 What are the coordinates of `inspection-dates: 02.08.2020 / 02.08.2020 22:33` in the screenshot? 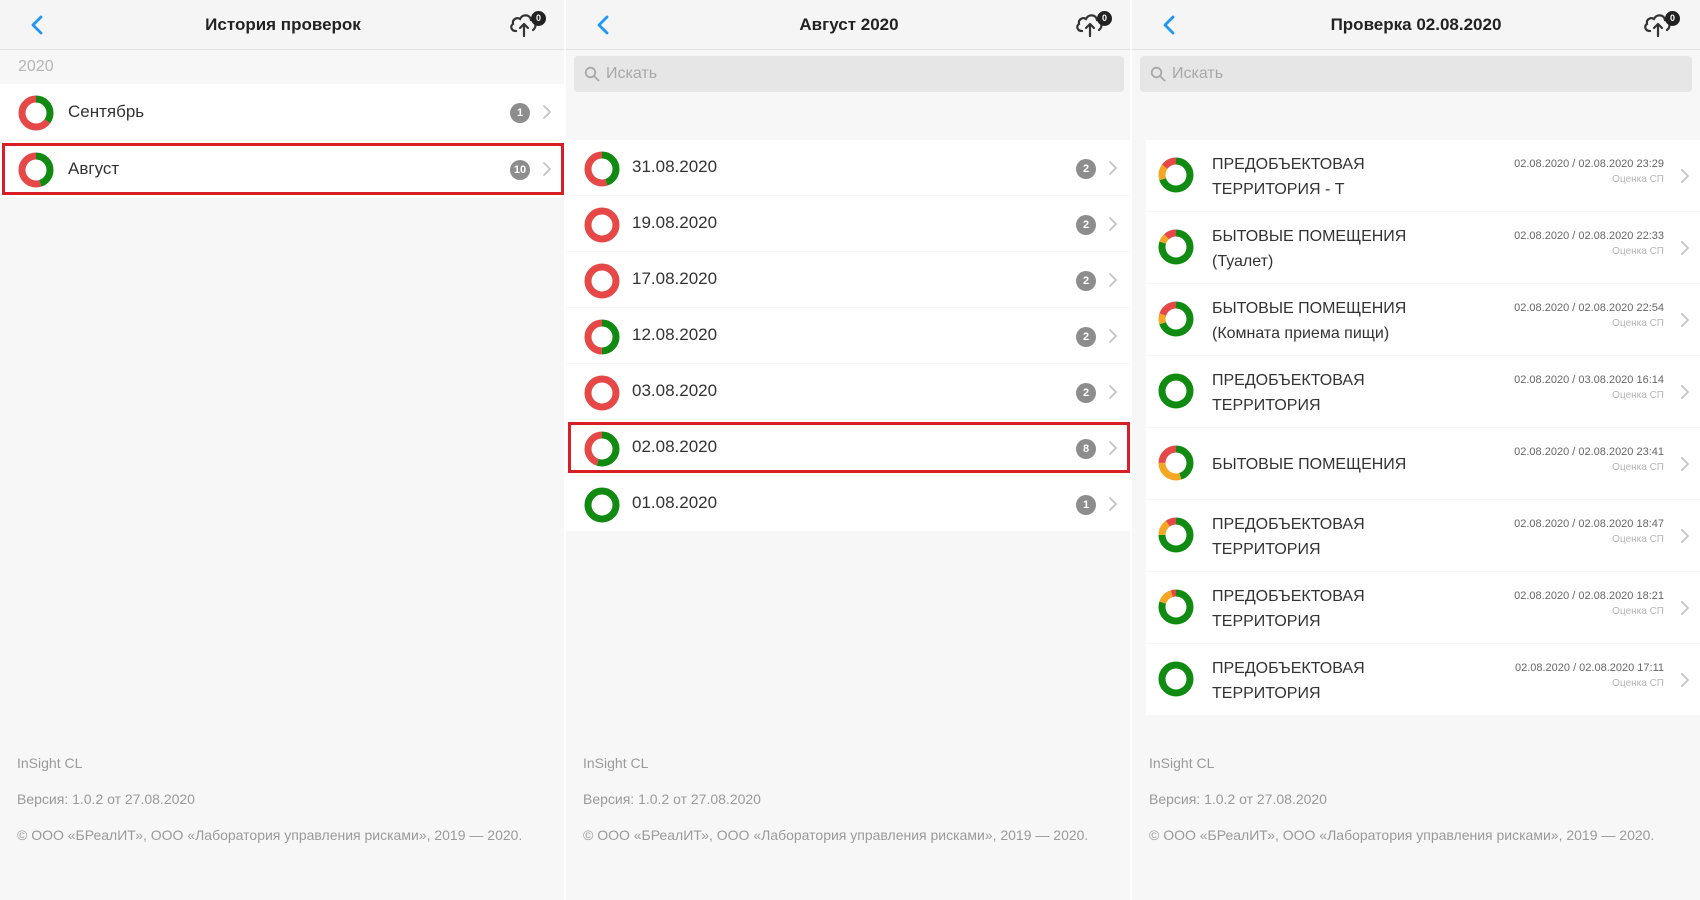 It's located at (1589, 236).